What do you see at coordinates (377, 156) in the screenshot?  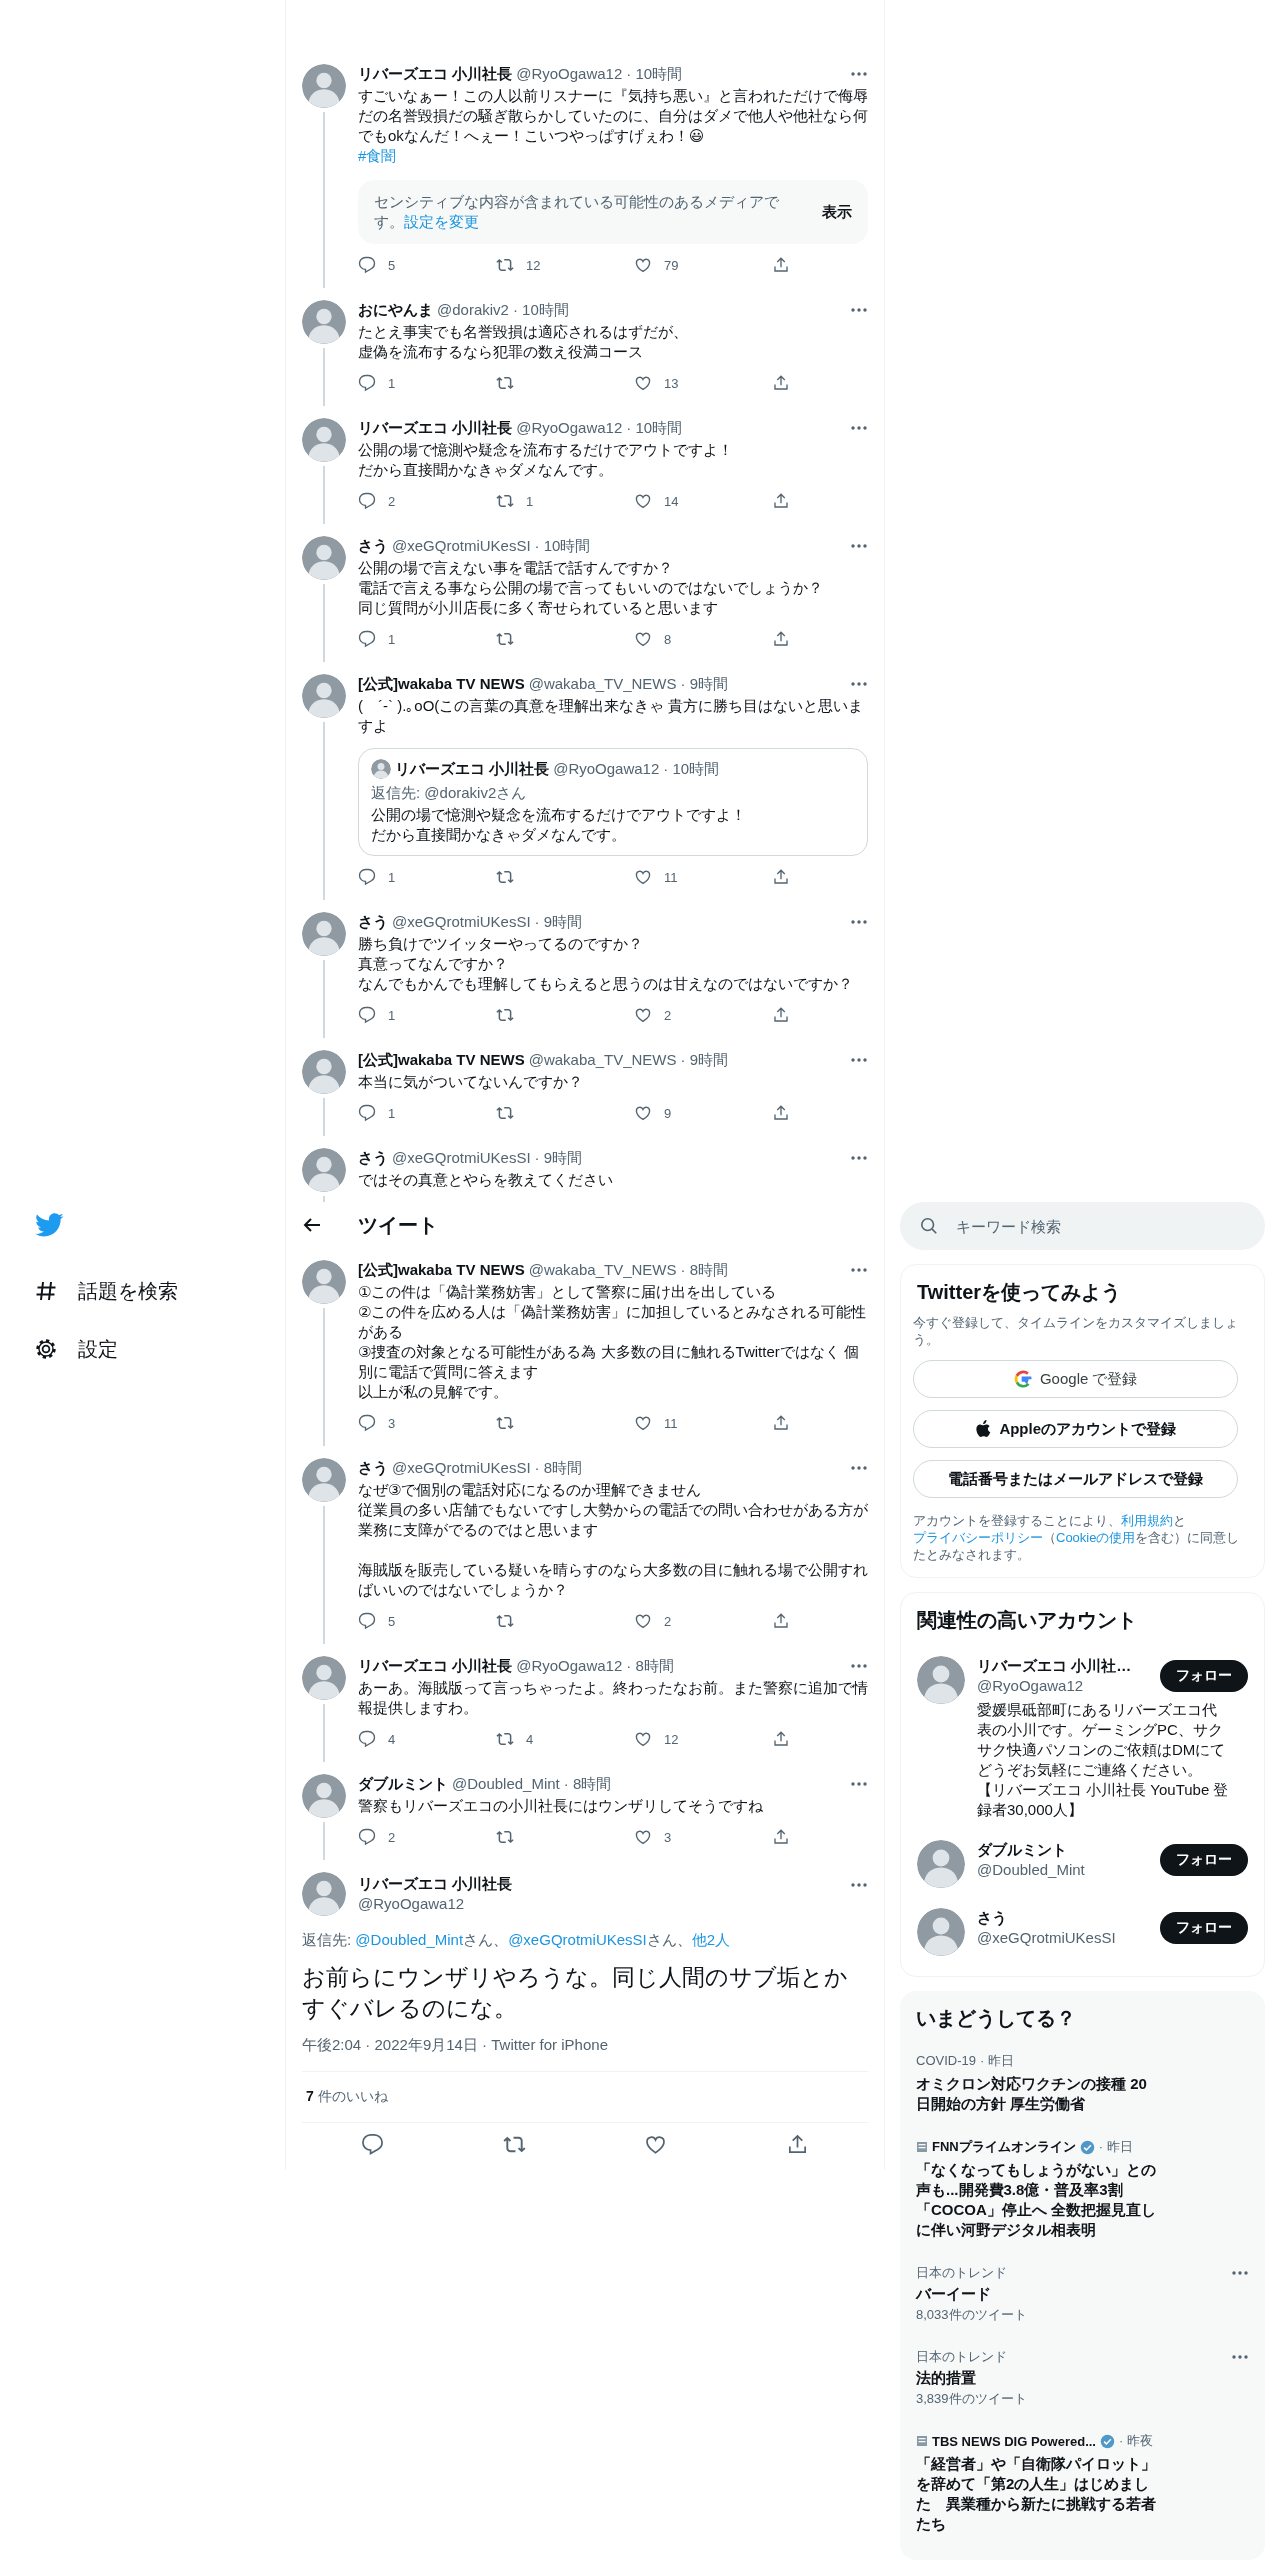 I see `hashtag-link: #食闇` at bounding box center [377, 156].